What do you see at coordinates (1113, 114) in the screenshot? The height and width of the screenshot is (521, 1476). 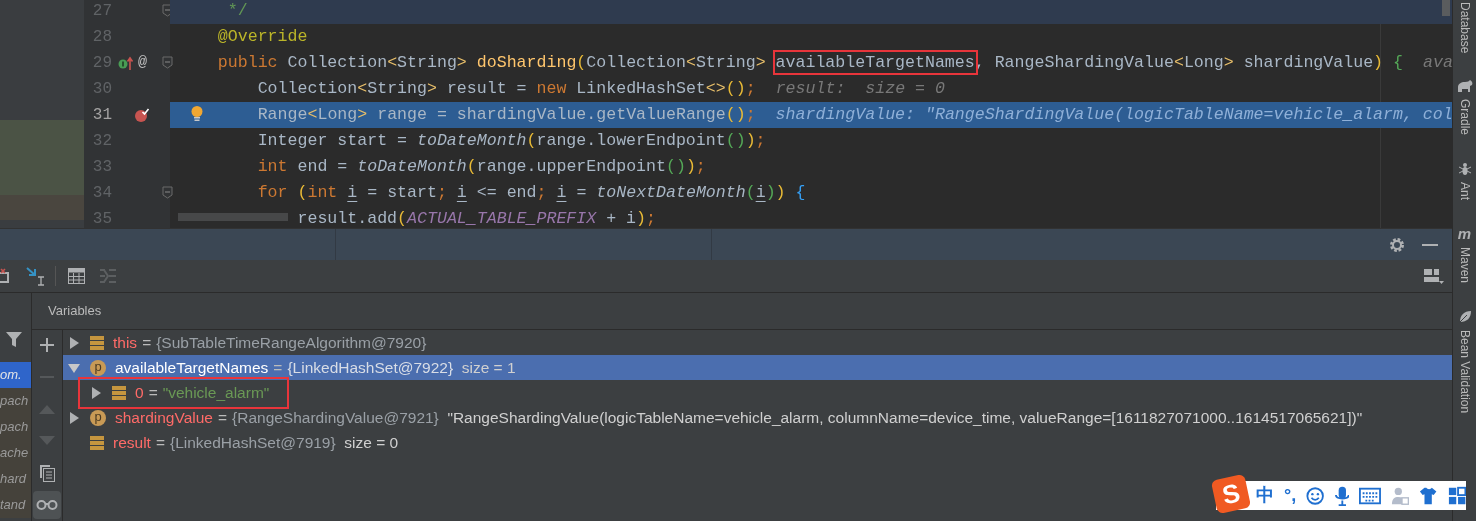 I see `inline-hint: shardingValue: "RangeShardingValue(logicTableName=vehicle_alarm, col` at bounding box center [1113, 114].